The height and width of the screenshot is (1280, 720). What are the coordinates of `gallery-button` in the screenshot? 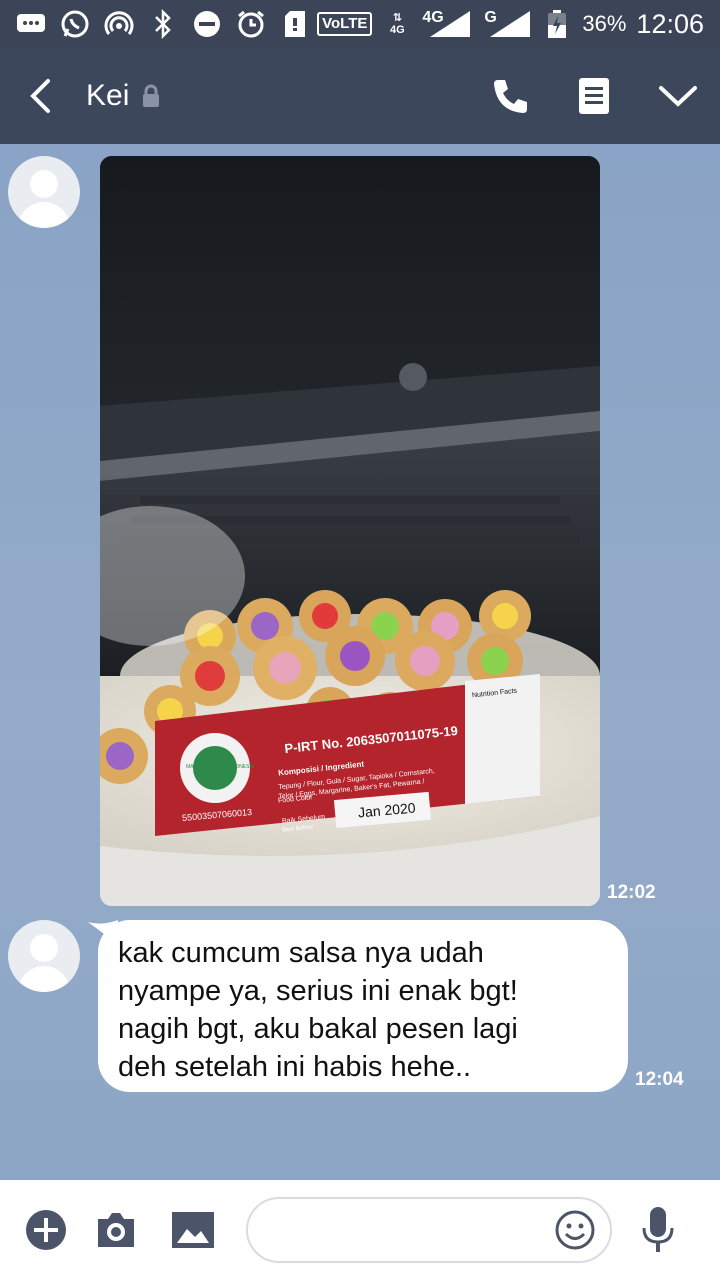 It's located at (193, 1230).